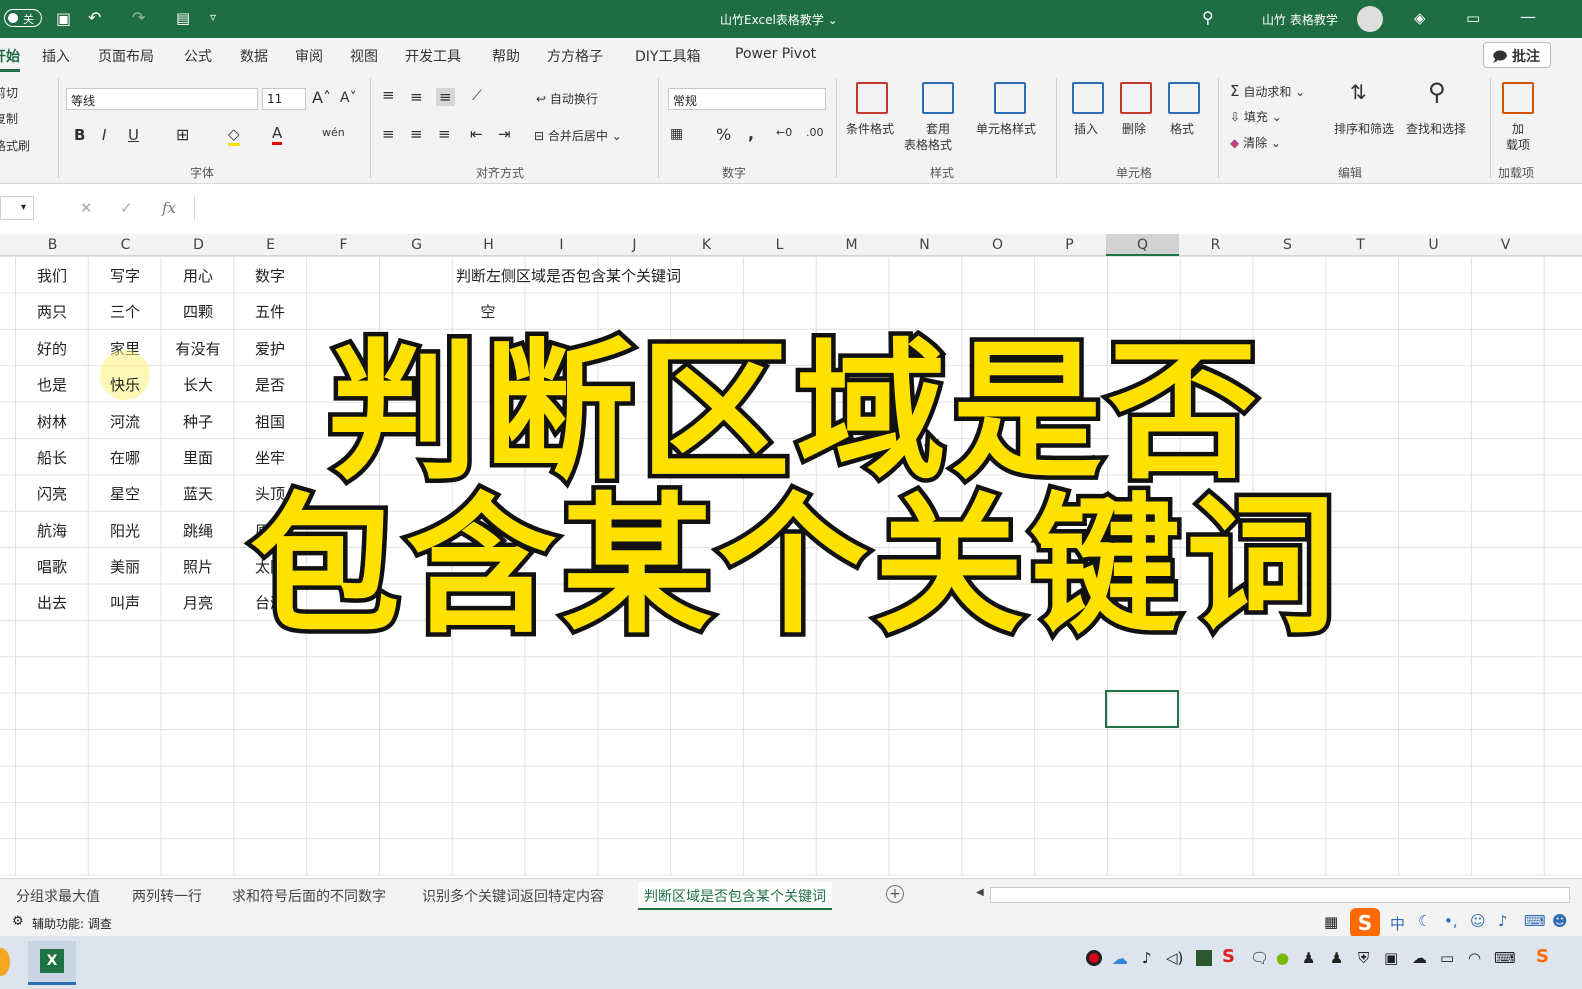 This screenshot has height=989, width=1582. Describe the element at coordinates (1267, 91) in the screenshot. I see `autosum-button: Σ 自动求和 ⌄` at that location.